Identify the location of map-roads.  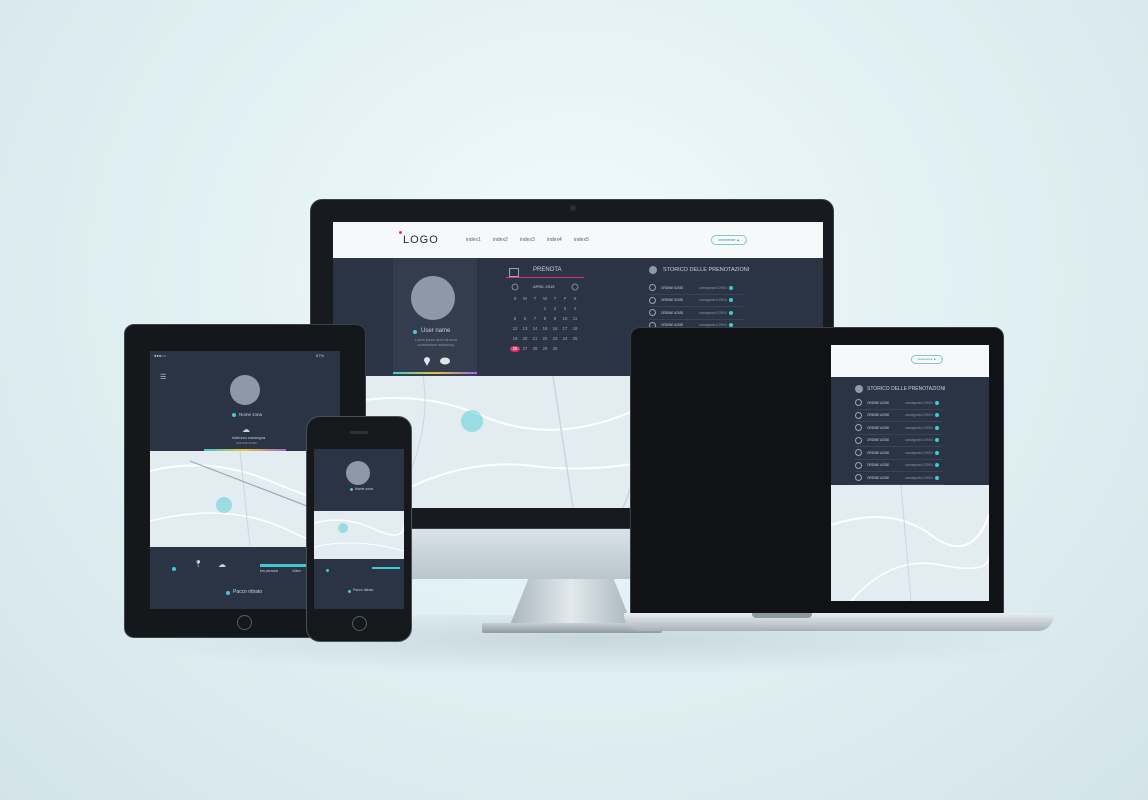
(359, 535).